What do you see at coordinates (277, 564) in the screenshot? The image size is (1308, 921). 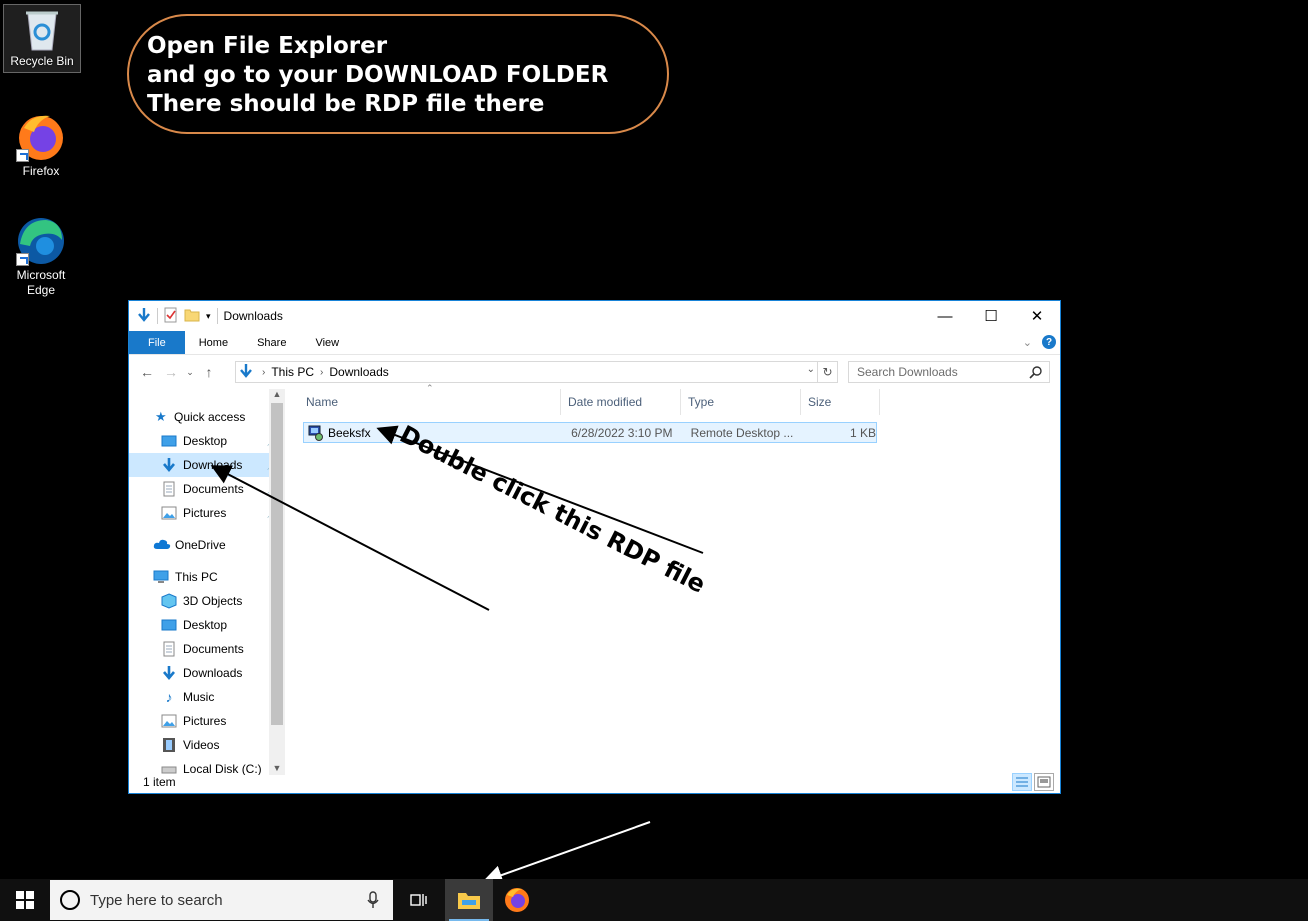 I see `scrollbar-thumb` at bounding box center [277, 564].